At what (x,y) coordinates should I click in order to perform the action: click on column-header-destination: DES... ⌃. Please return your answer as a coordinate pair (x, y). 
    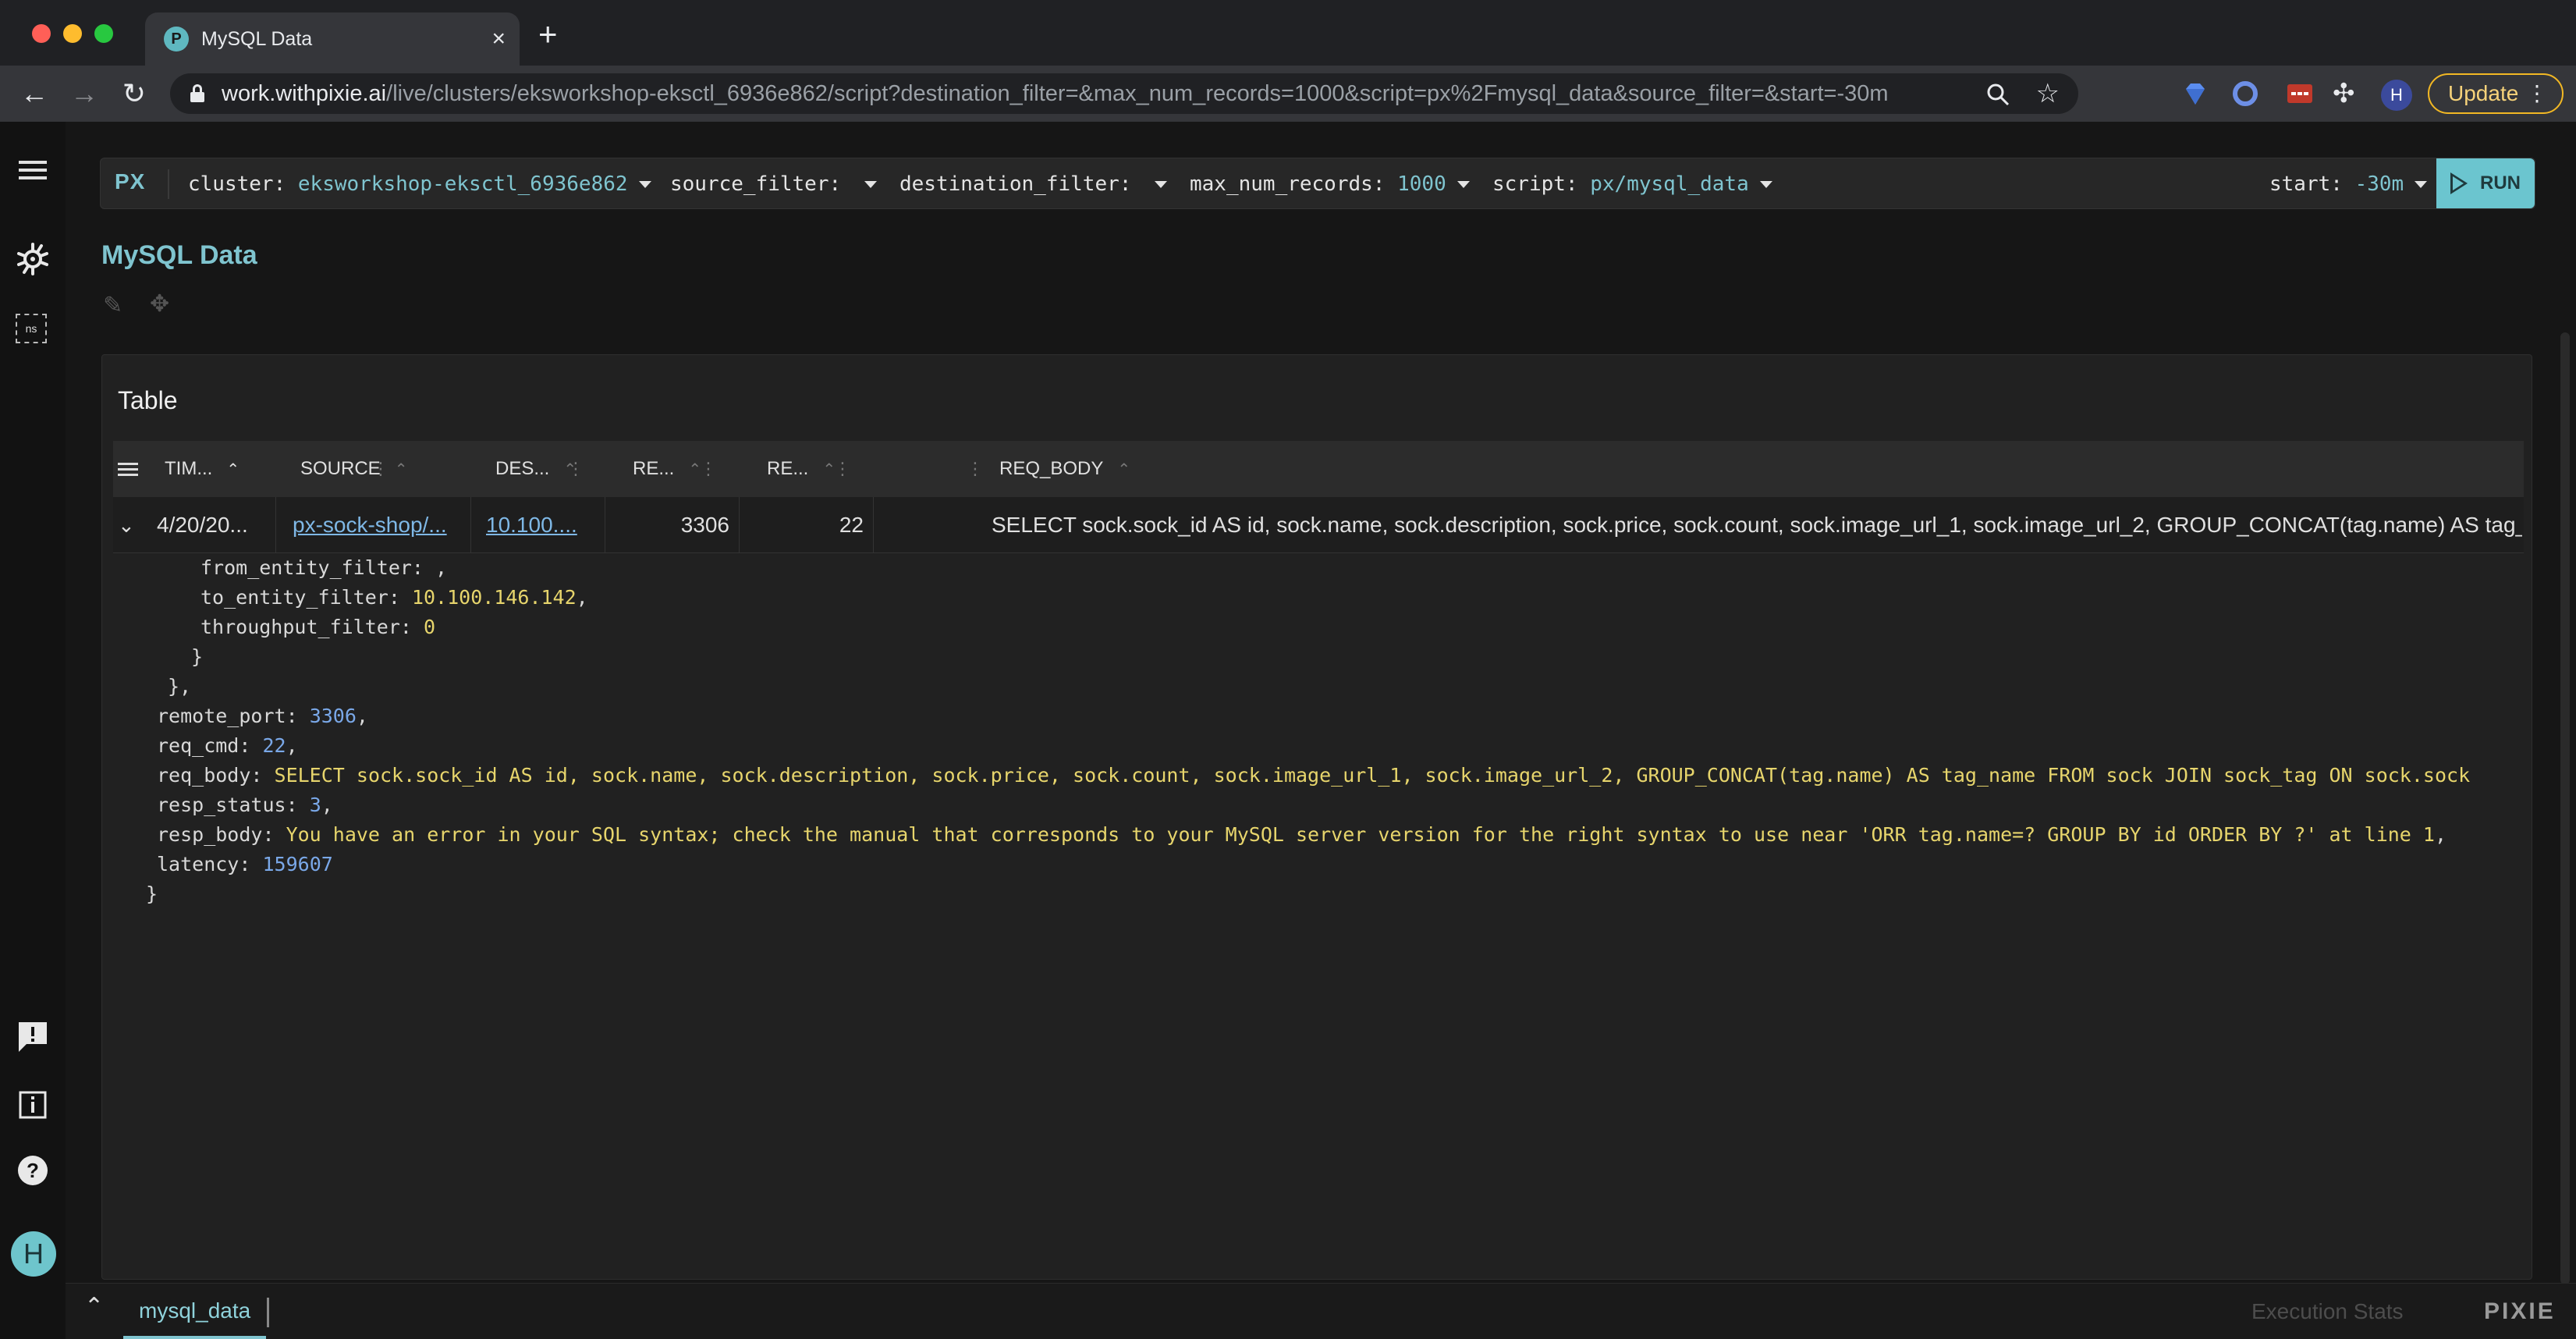
    Looking at the image, I should click on (536, 469).